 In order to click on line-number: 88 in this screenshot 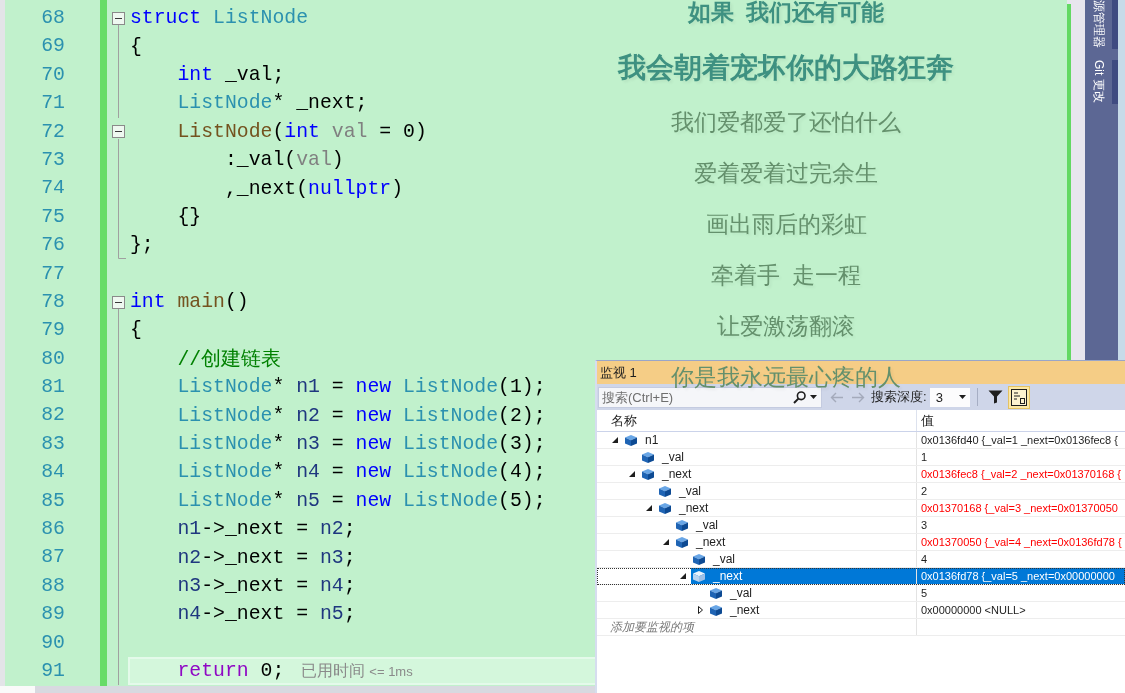, I will do `click(52, 586)`.